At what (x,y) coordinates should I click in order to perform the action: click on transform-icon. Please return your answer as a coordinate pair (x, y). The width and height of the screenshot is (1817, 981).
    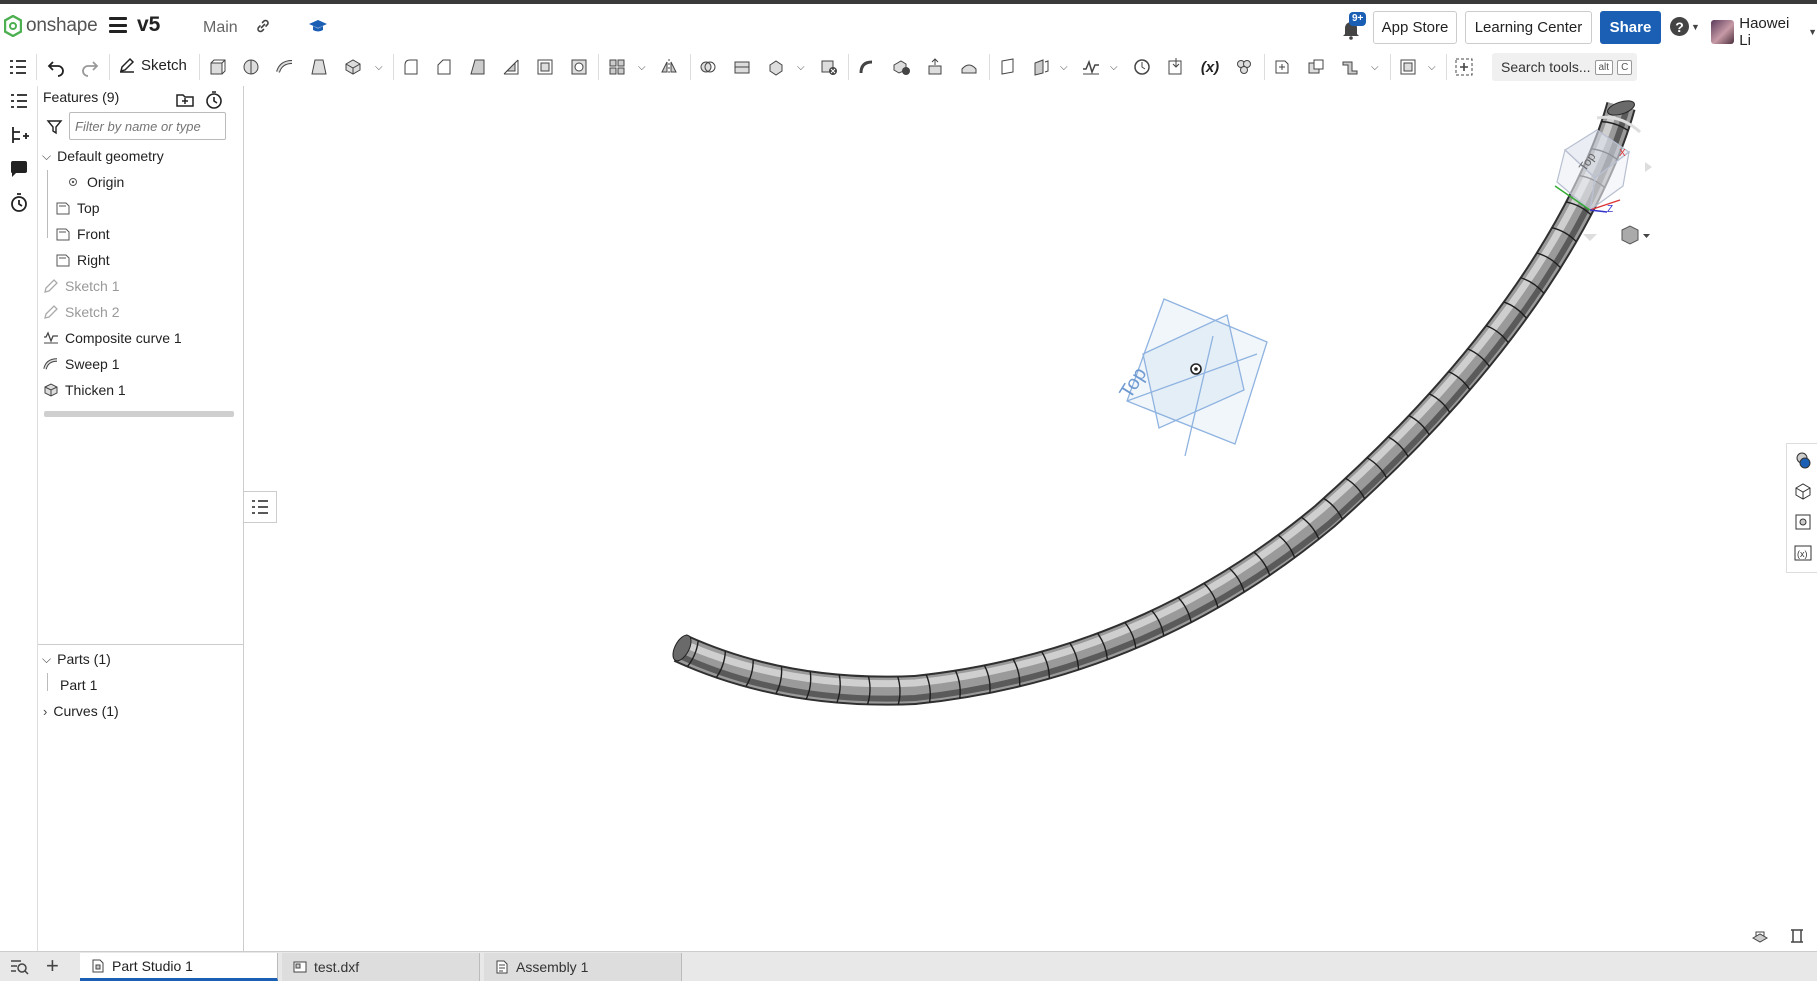
    Looking at the image, I should click on (776, 67).